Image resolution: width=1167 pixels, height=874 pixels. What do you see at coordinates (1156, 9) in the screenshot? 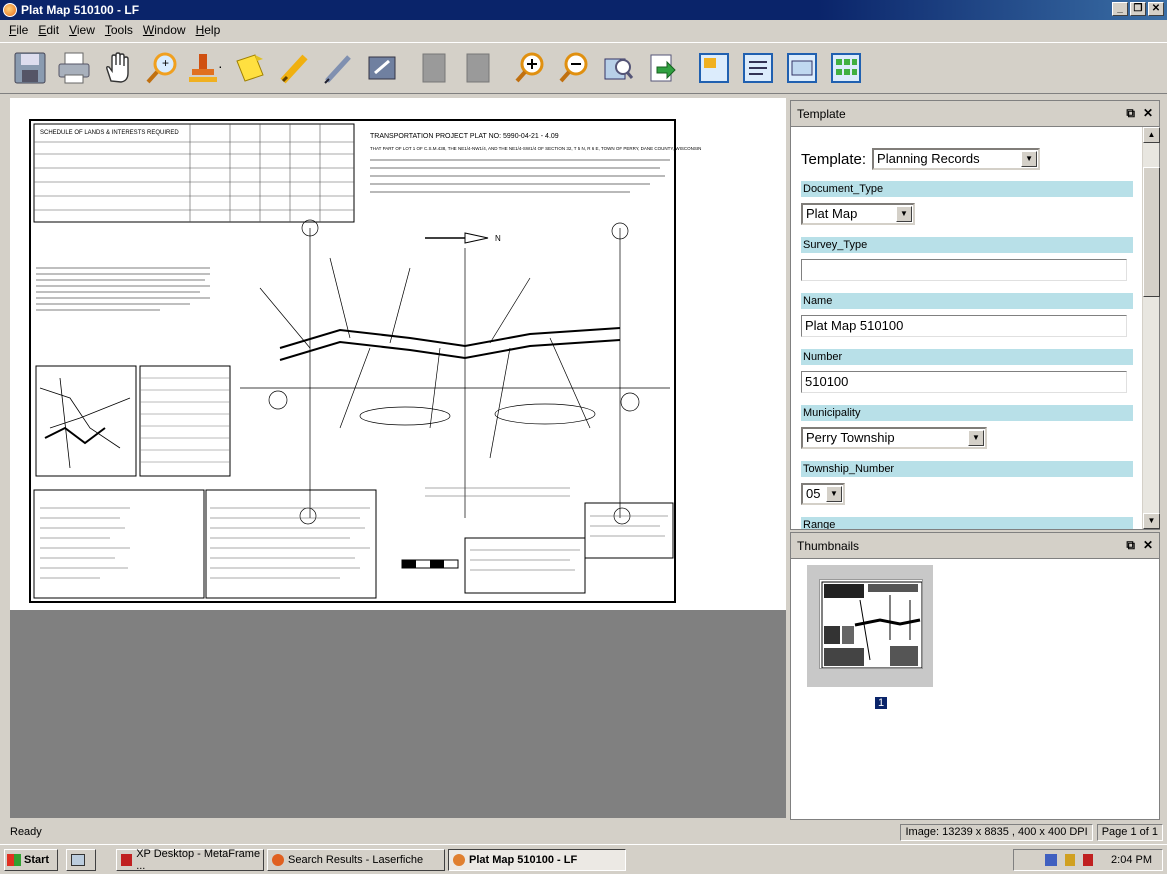
I see `close-button: ✕` at bounding box center [1156, 9].